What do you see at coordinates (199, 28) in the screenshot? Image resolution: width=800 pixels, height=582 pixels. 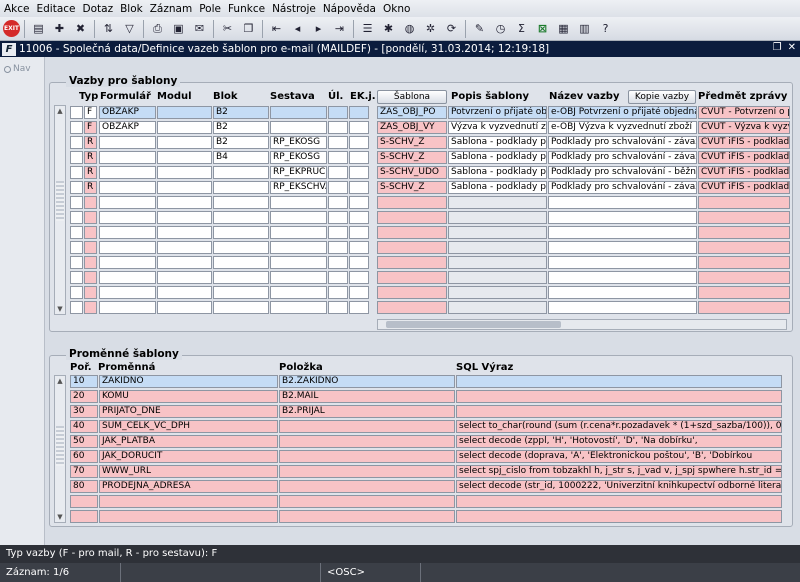 I see `mail-icon: ✉` at bounding box center [199, 28].